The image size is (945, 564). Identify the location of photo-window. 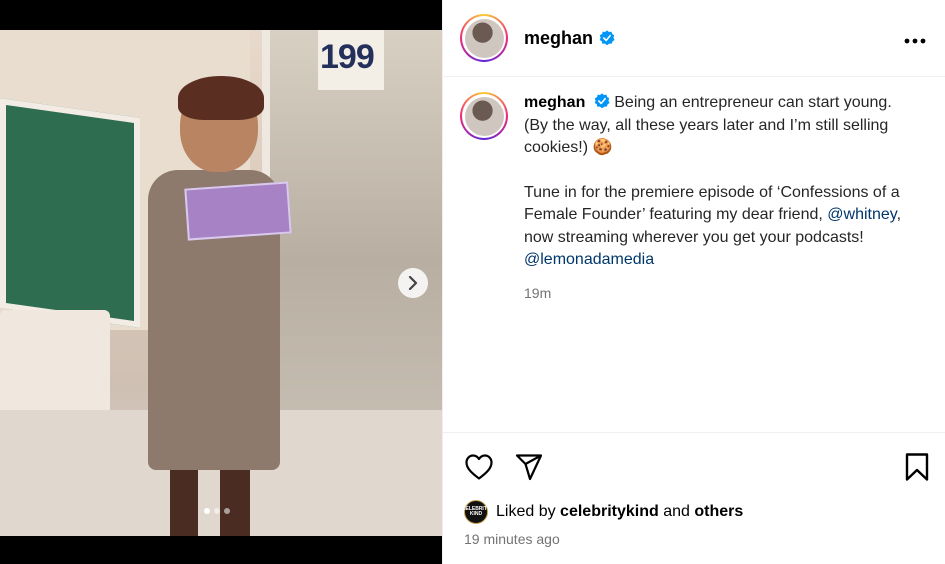
(352, 240).